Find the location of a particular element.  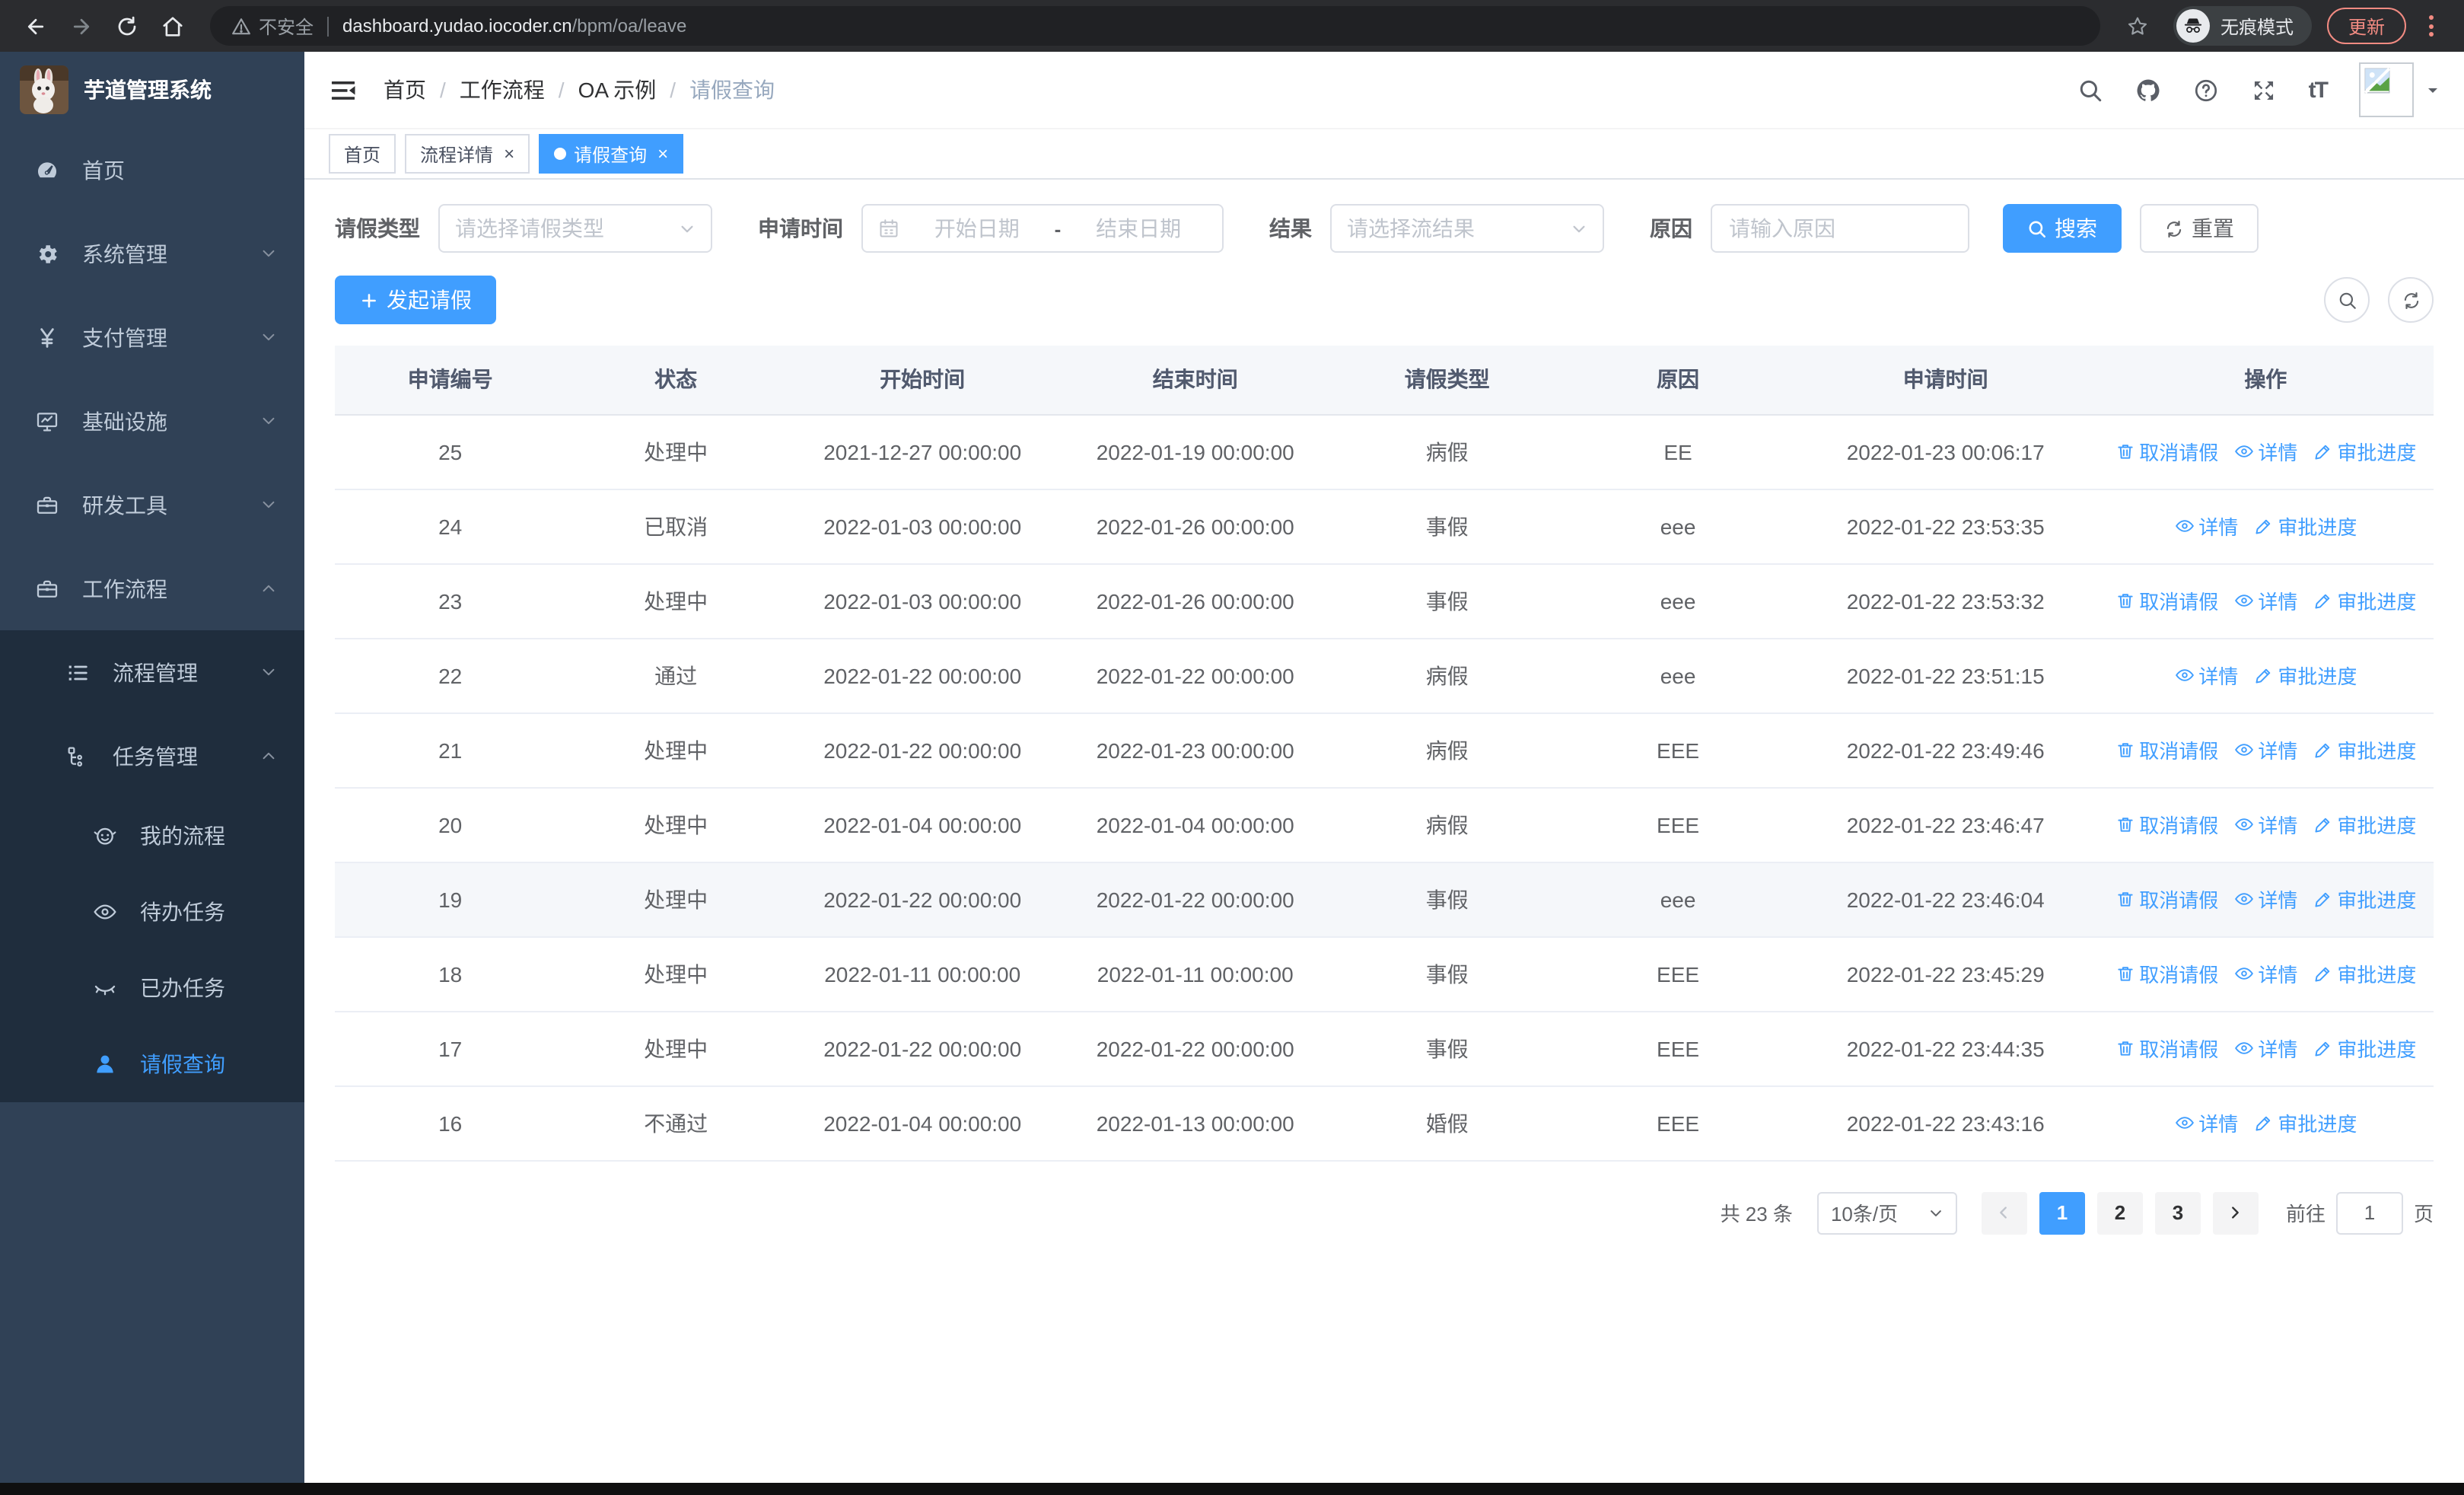

cell-id: 24 is located at coordinates (450, 526).